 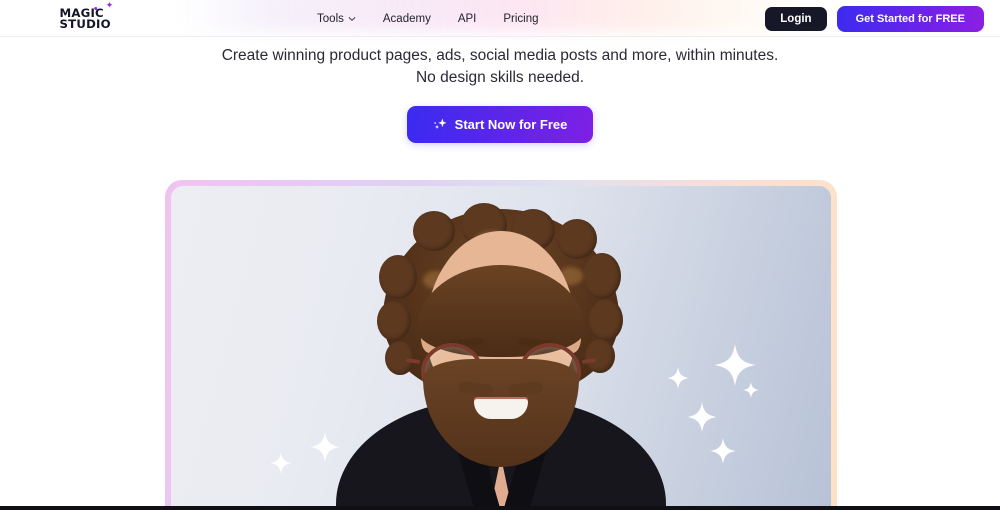 What do you see at coordinates (910, 18) in the screenshot?
I see `get-started-button: Get Started for FREE` at bounding box center [910, 18].